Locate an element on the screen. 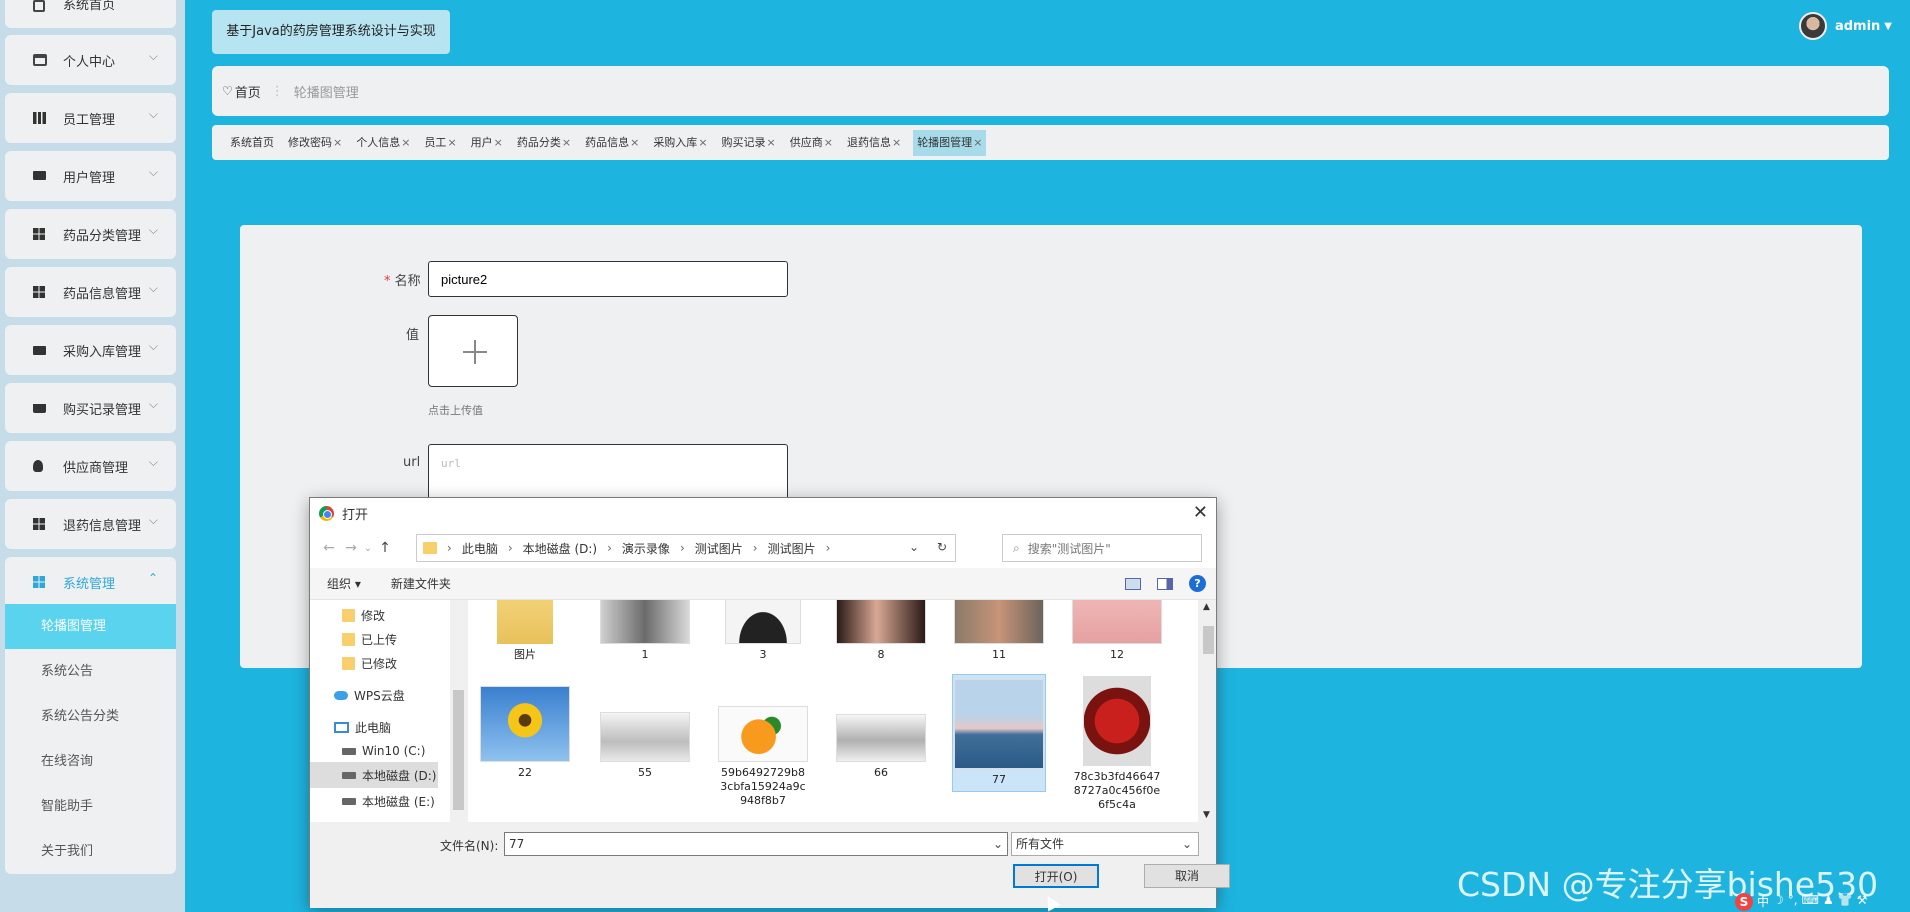 This screenshot has width=1910, height=912. tab-change-password: 修改密码× is located at coordinates (315, 143).